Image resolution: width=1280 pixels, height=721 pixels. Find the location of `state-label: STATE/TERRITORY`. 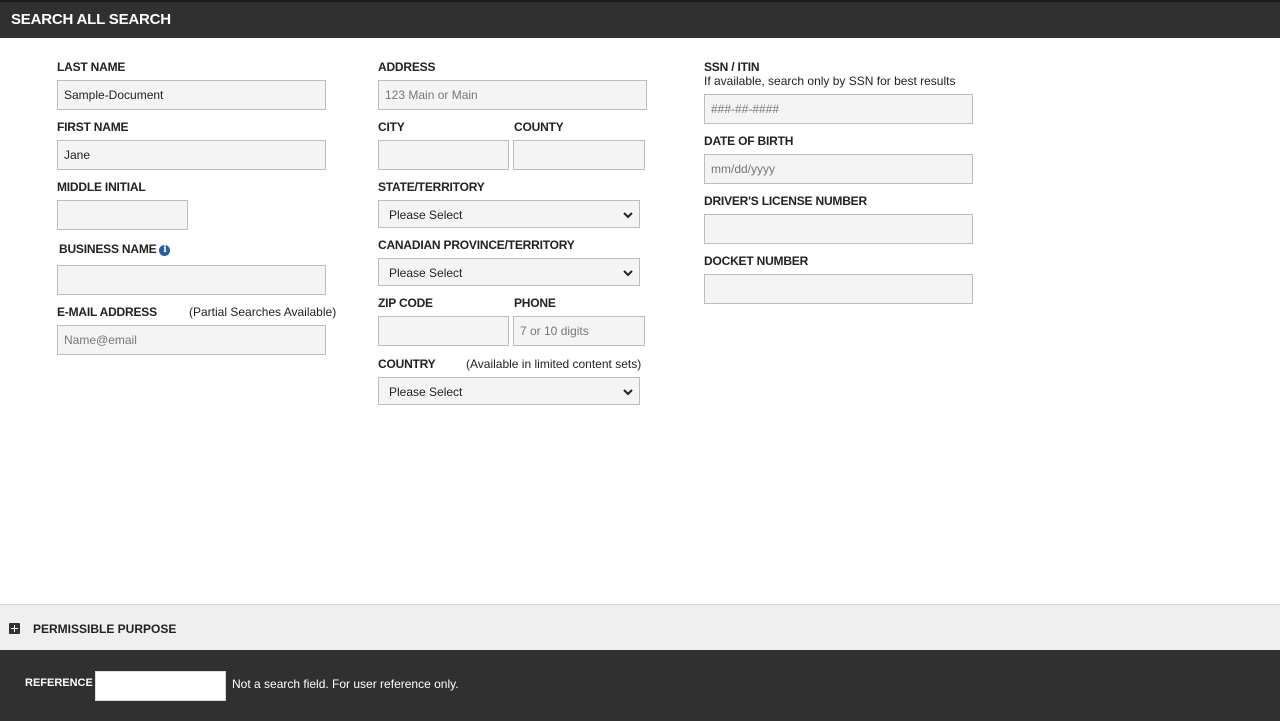

state-label: STATE/TERRITORY is located at coordinates (431, 187).